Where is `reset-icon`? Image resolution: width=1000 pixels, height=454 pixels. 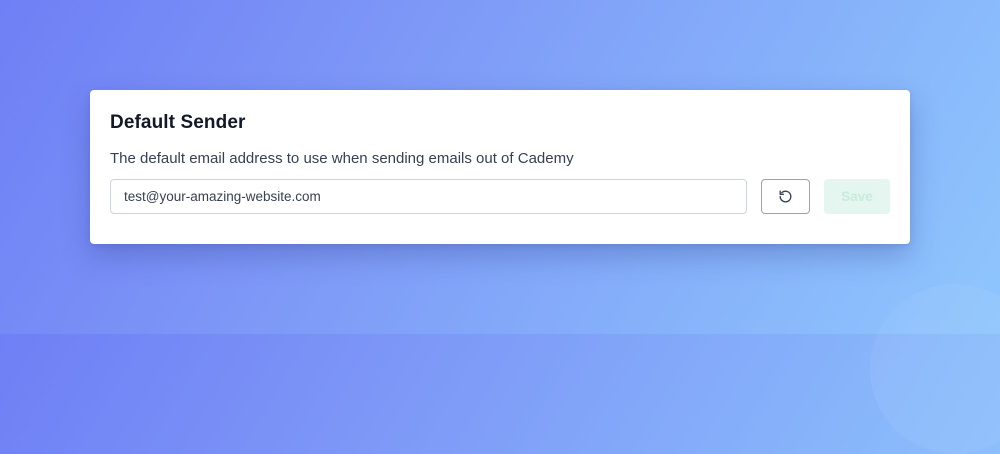
reset-icon is located at coordinates (785, 196).